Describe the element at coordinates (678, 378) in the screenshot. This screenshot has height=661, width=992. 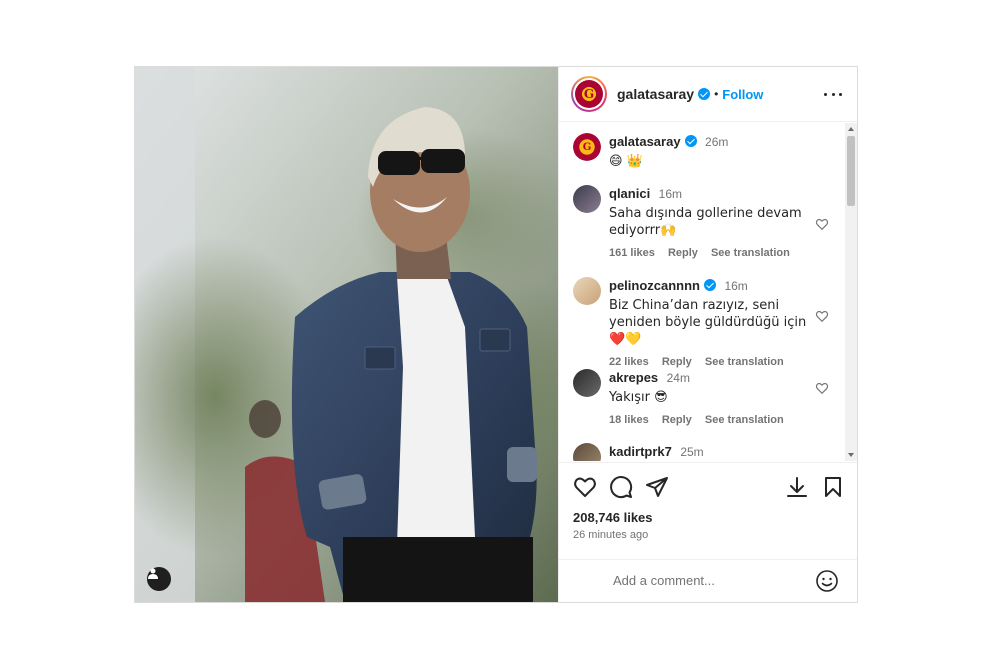
I see `comment-time: 24m` at that location.